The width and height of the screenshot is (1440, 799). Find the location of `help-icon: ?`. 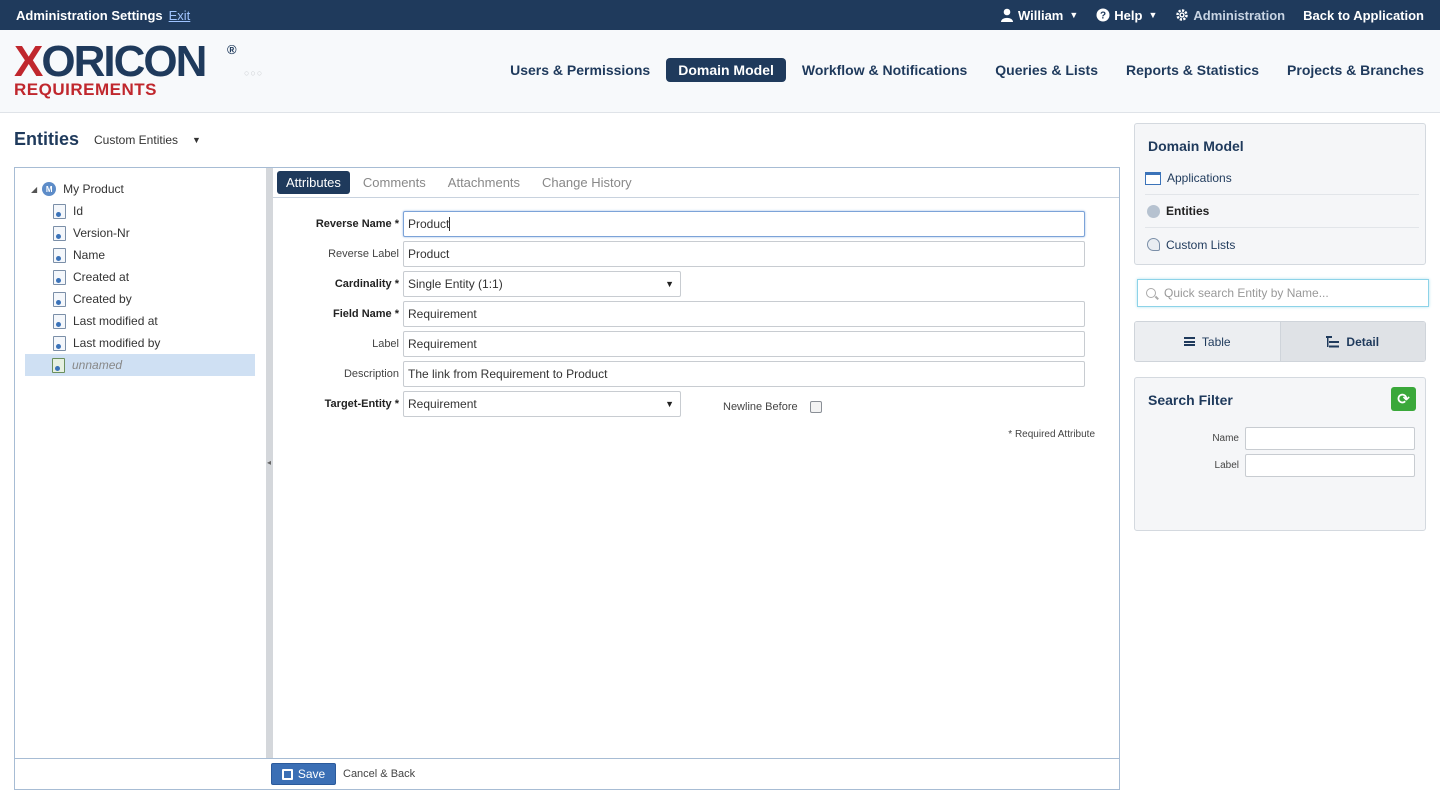

help-icon: ? is located at coordinates (1103, 15).